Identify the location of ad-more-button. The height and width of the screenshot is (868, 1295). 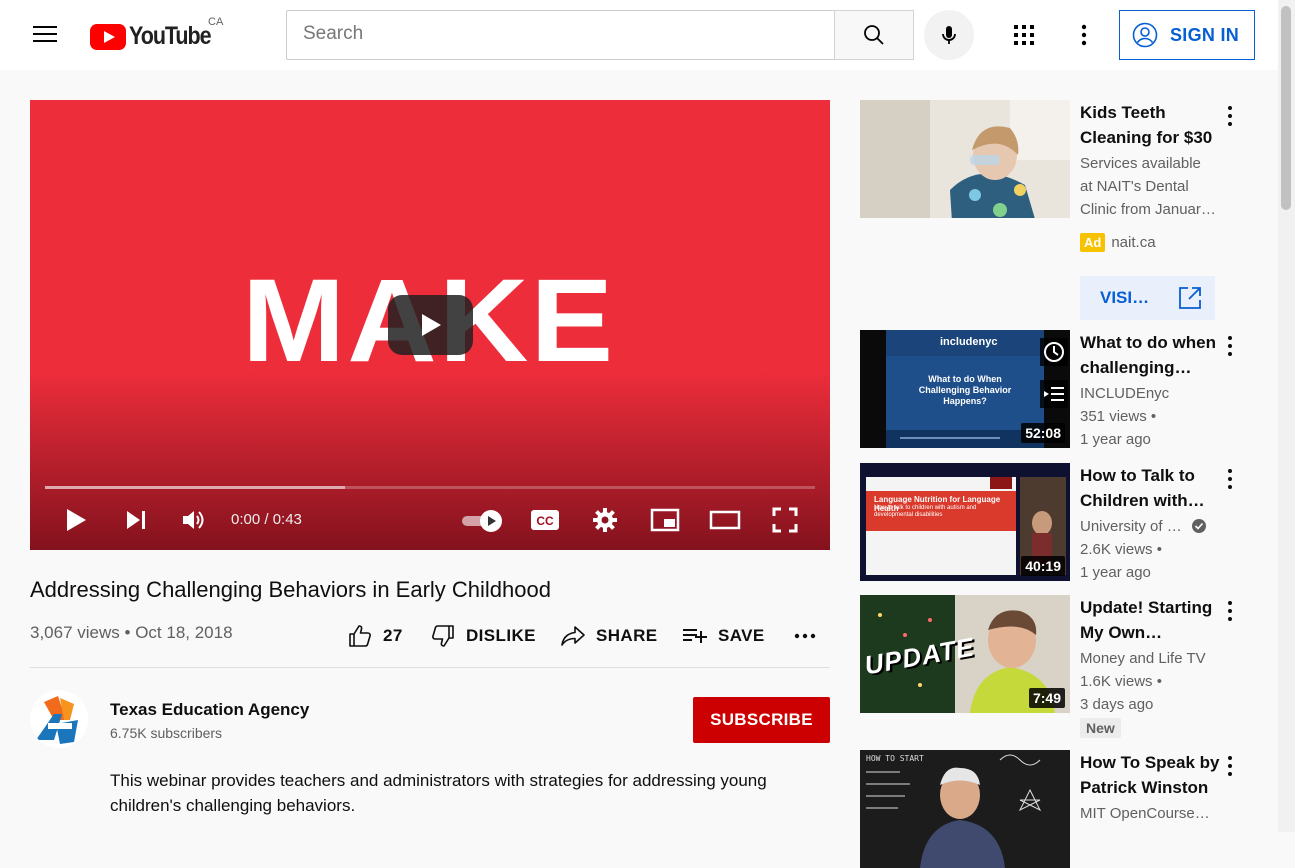
(1230, 116).